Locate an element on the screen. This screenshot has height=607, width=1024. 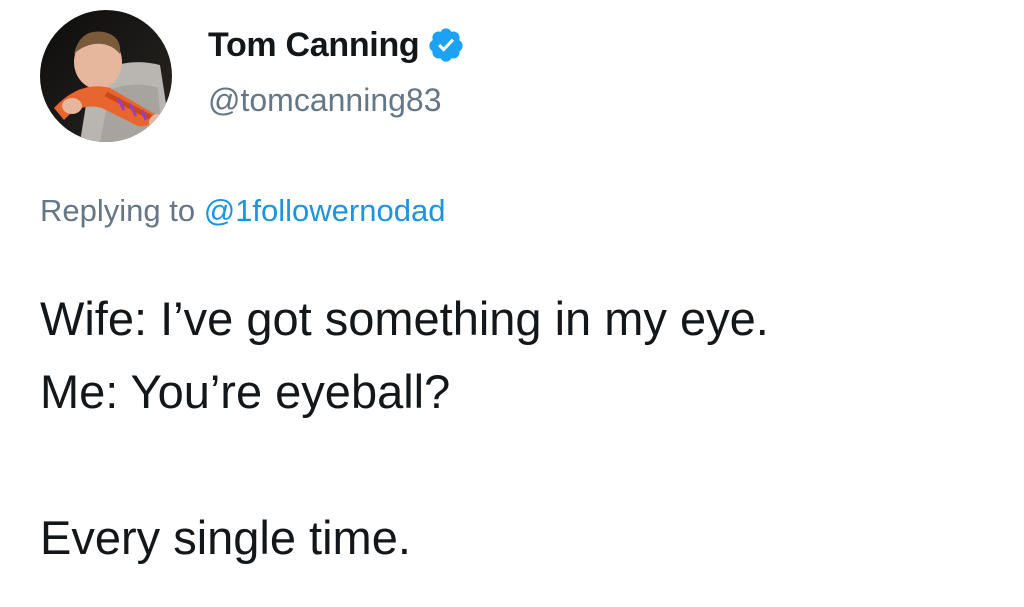
author-name-row: Tom Canning is located at coordinates (336, 45).